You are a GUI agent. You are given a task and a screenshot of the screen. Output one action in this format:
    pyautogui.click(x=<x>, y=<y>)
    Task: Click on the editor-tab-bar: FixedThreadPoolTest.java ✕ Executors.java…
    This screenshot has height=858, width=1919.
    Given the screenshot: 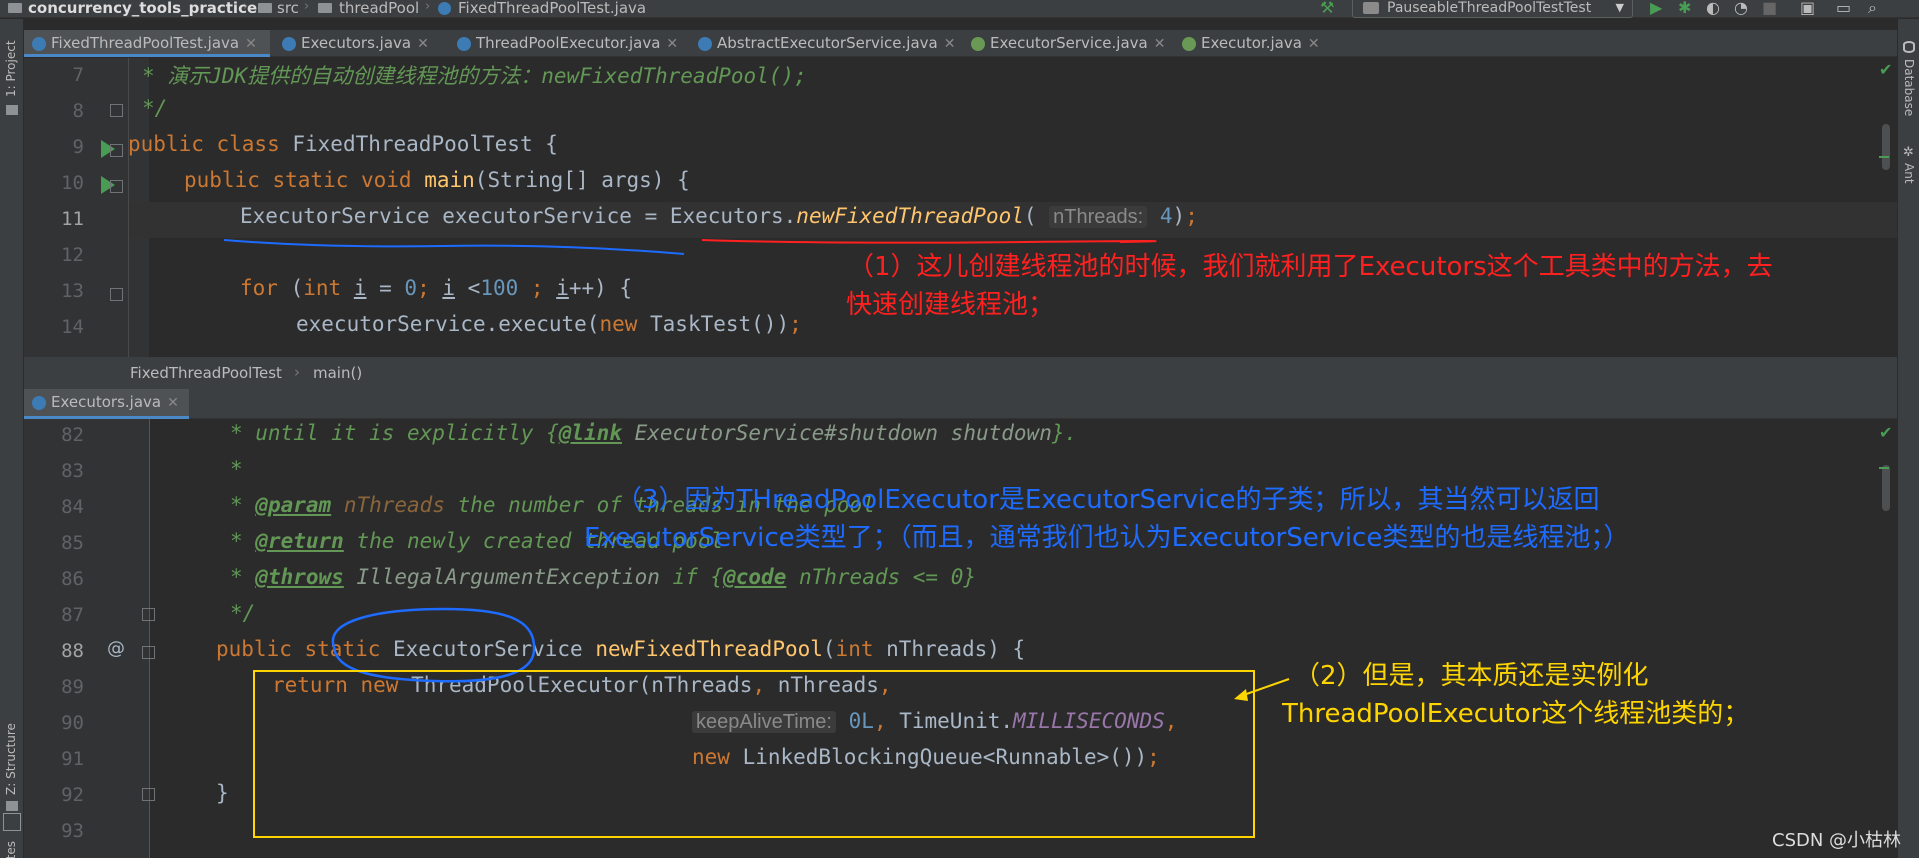 What is the action you would take?
    pyautogui.click(x=960, y=43)
    